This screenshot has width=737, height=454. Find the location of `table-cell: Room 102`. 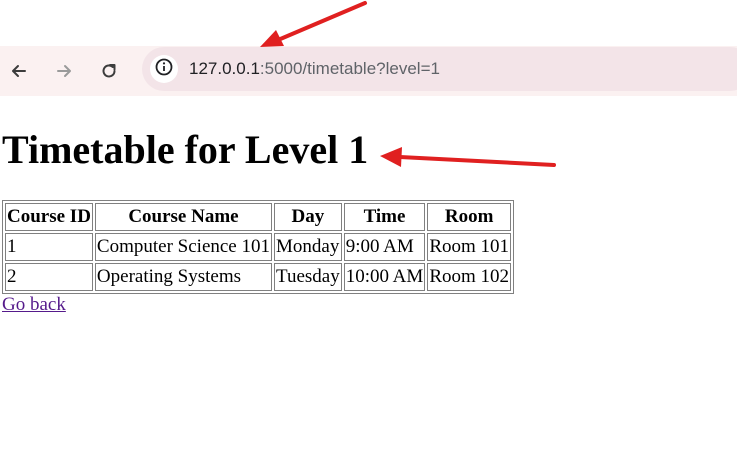

table-cell: Room 102 is located at coordinates (469, 277).